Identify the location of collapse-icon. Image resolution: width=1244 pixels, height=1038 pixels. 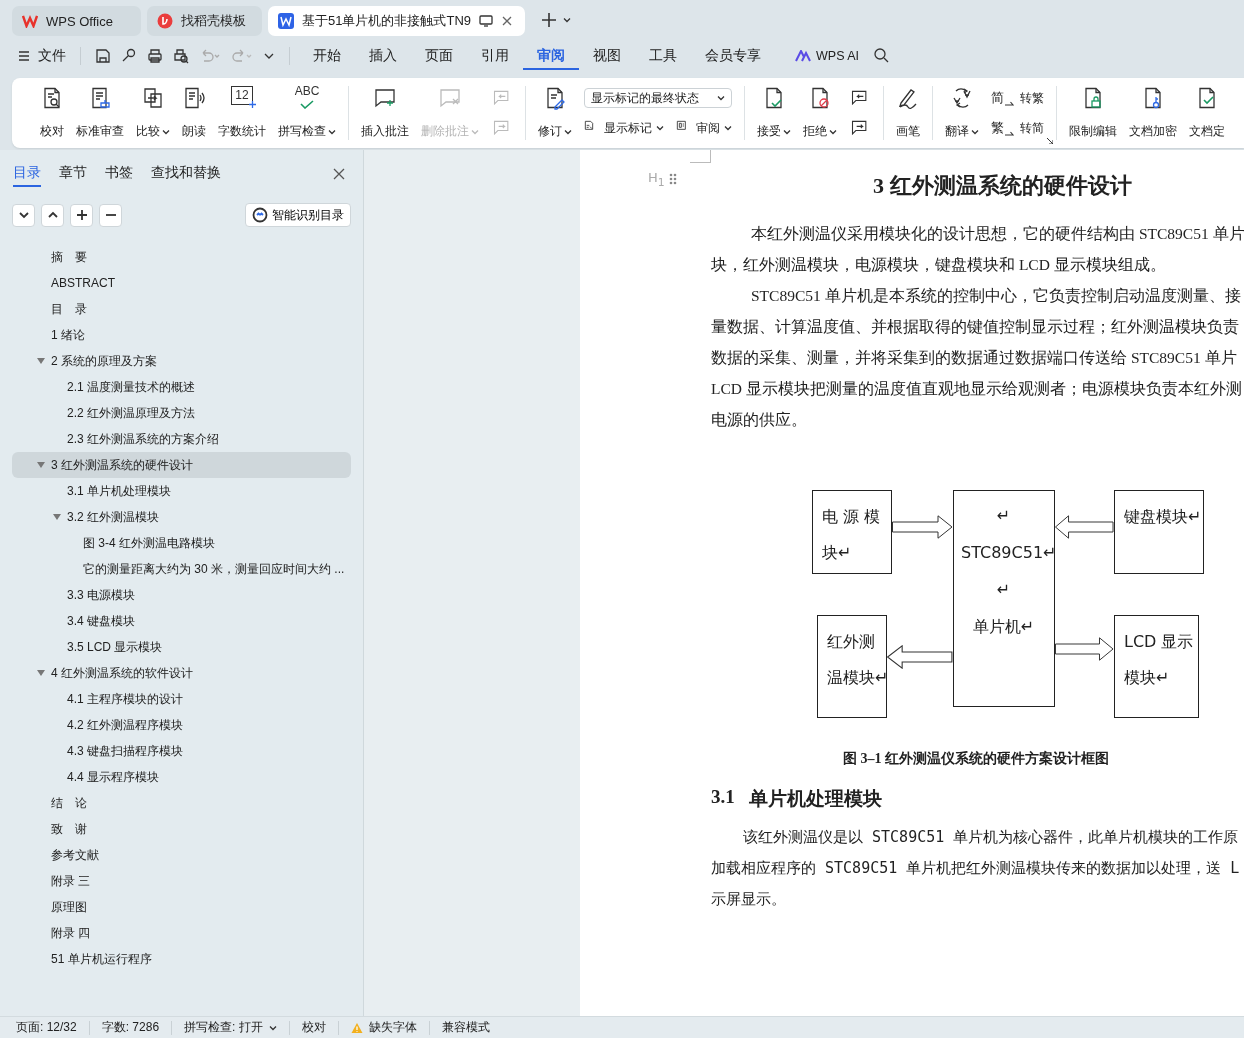
(23, 215).